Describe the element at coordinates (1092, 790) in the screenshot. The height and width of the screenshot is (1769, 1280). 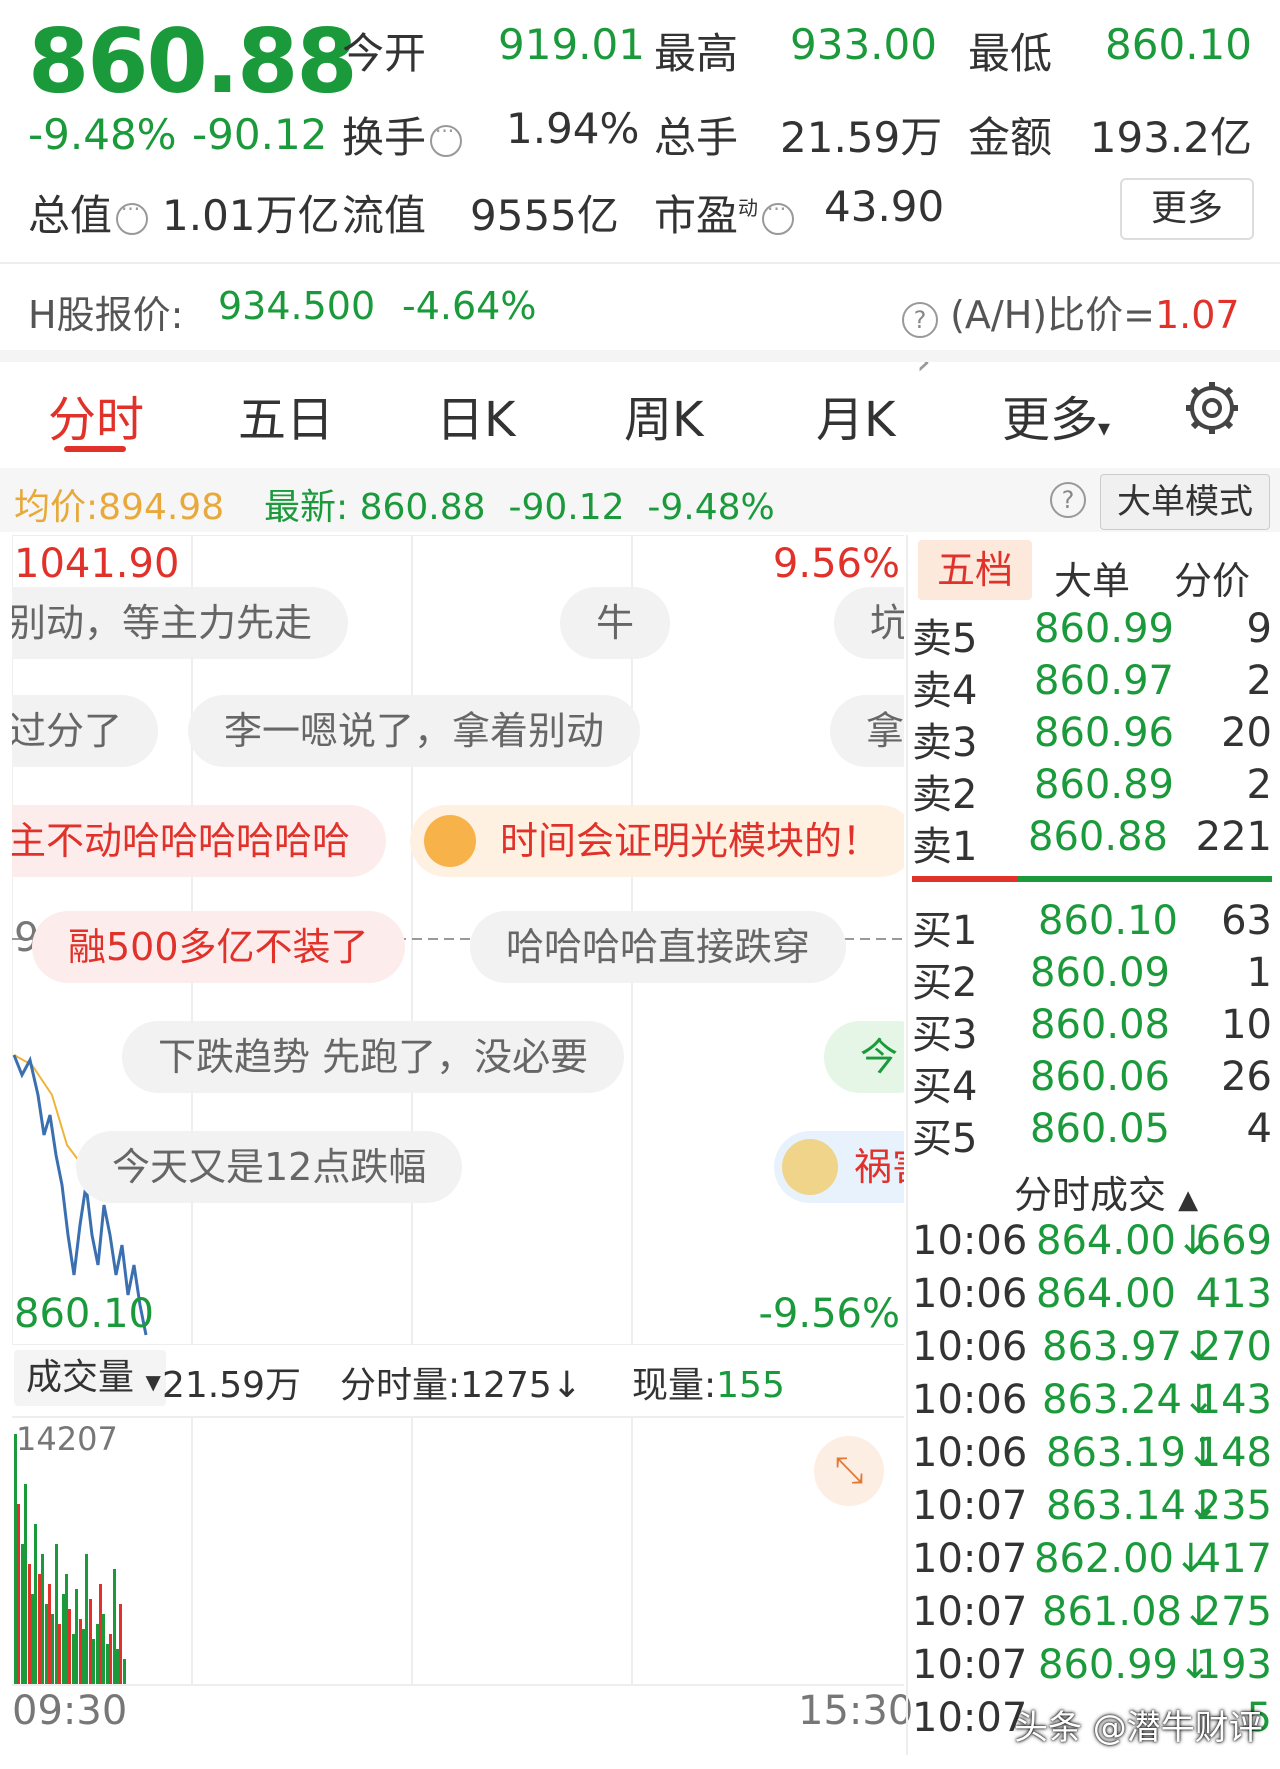
I see `ask-row: 卖2 860.89 2` at that location.